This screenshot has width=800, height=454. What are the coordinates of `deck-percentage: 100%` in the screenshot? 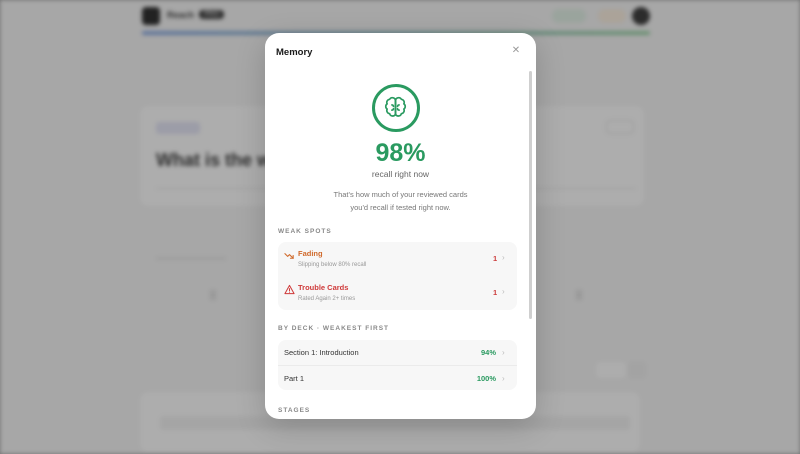 It's located at (486, 378).